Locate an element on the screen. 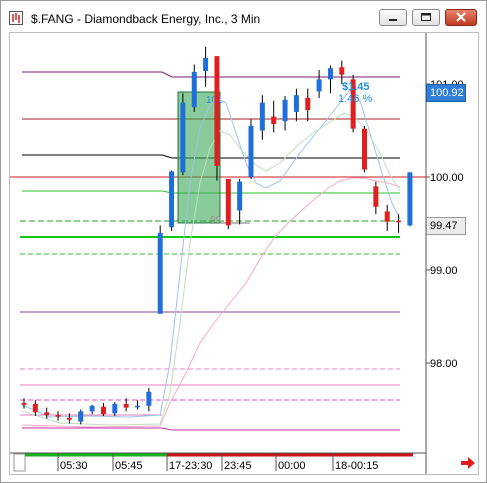 The height and width of the screenshot is (483, 487). close-button is located at coordinates (461, 17).